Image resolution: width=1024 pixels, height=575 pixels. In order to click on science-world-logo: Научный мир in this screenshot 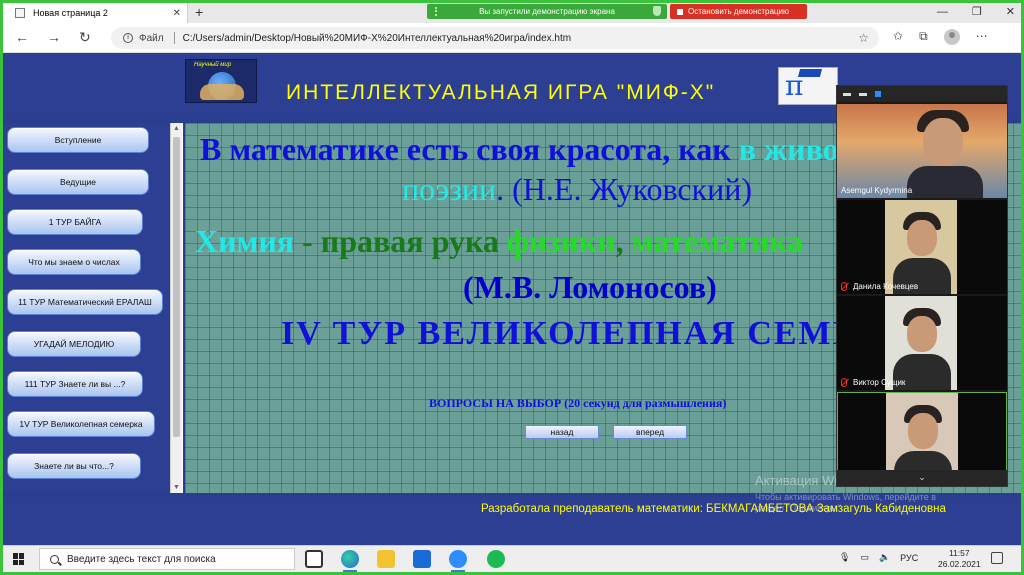, I will do `click(221, 81)`.